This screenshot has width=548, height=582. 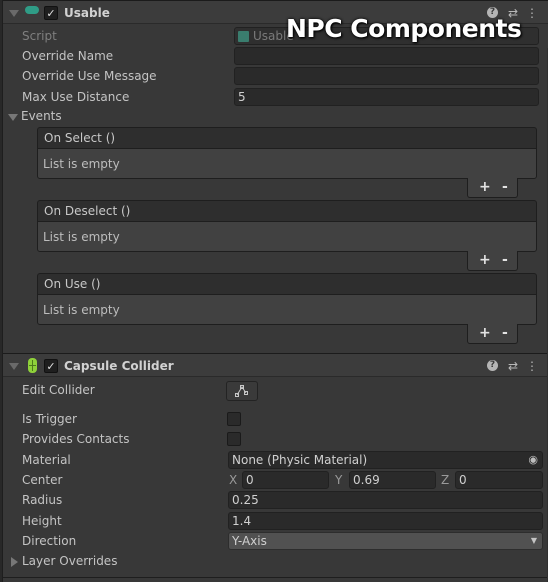 What do you see at coordinates (41, 116) in the screenshot?
I see `events-label: Events` at bounding box center [41, 116].